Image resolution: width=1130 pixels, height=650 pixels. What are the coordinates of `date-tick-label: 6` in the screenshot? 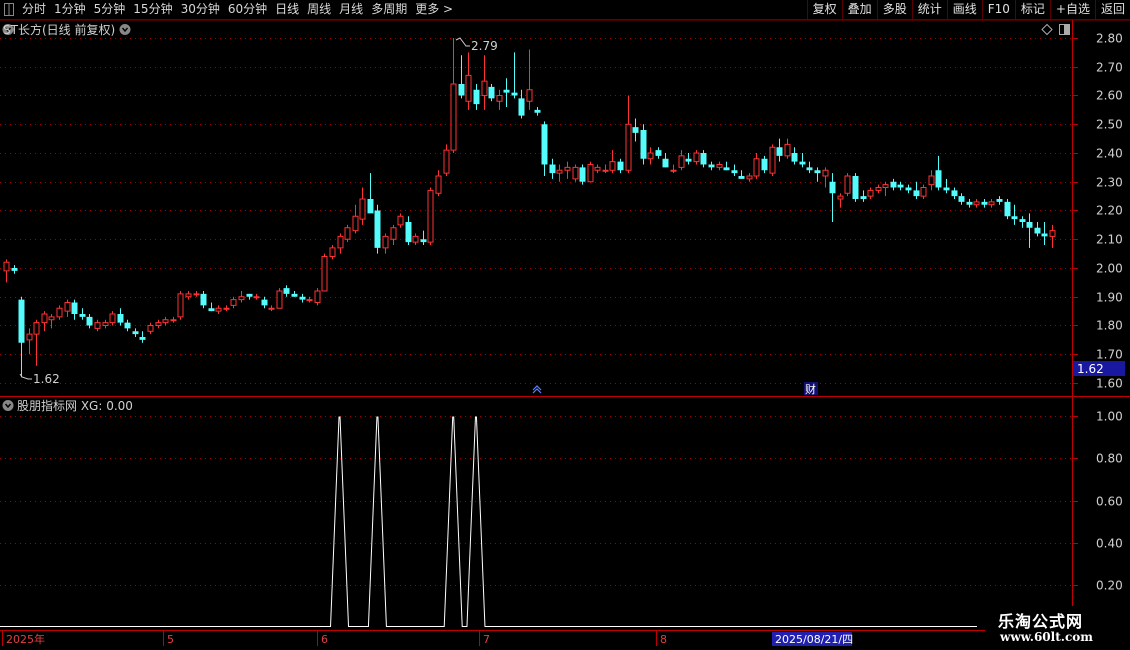 It's located at (324, 639).